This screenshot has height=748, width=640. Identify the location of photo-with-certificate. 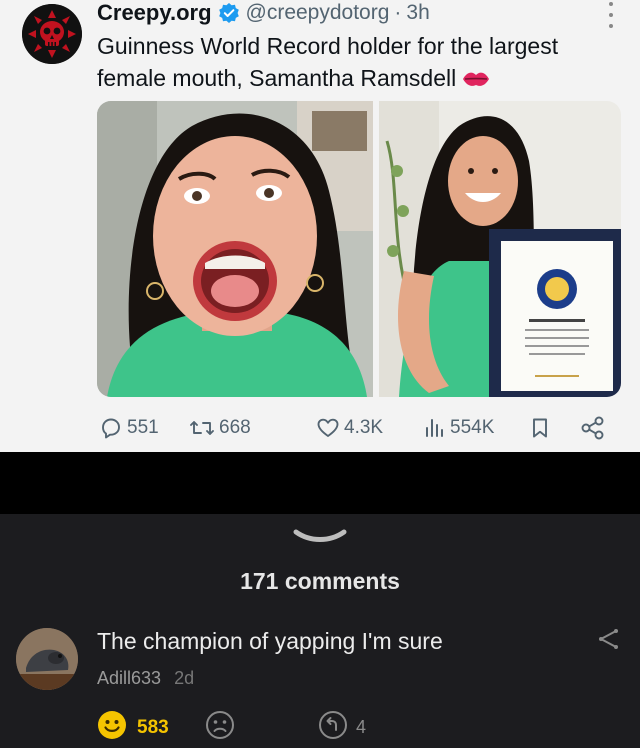
(500, 249).